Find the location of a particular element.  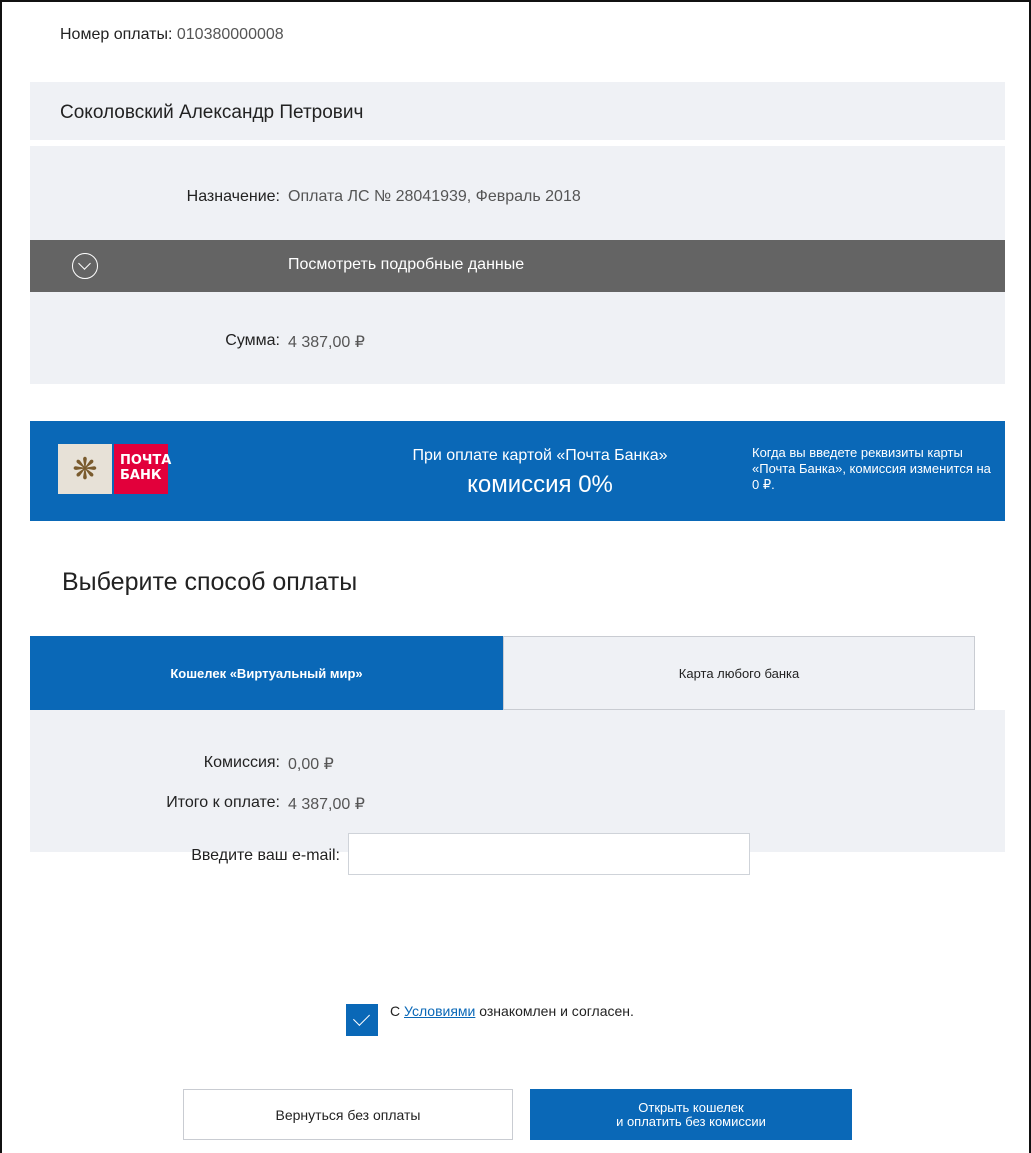

eagle-emblem-icon: ❋ is located at coordinates (85, 469).